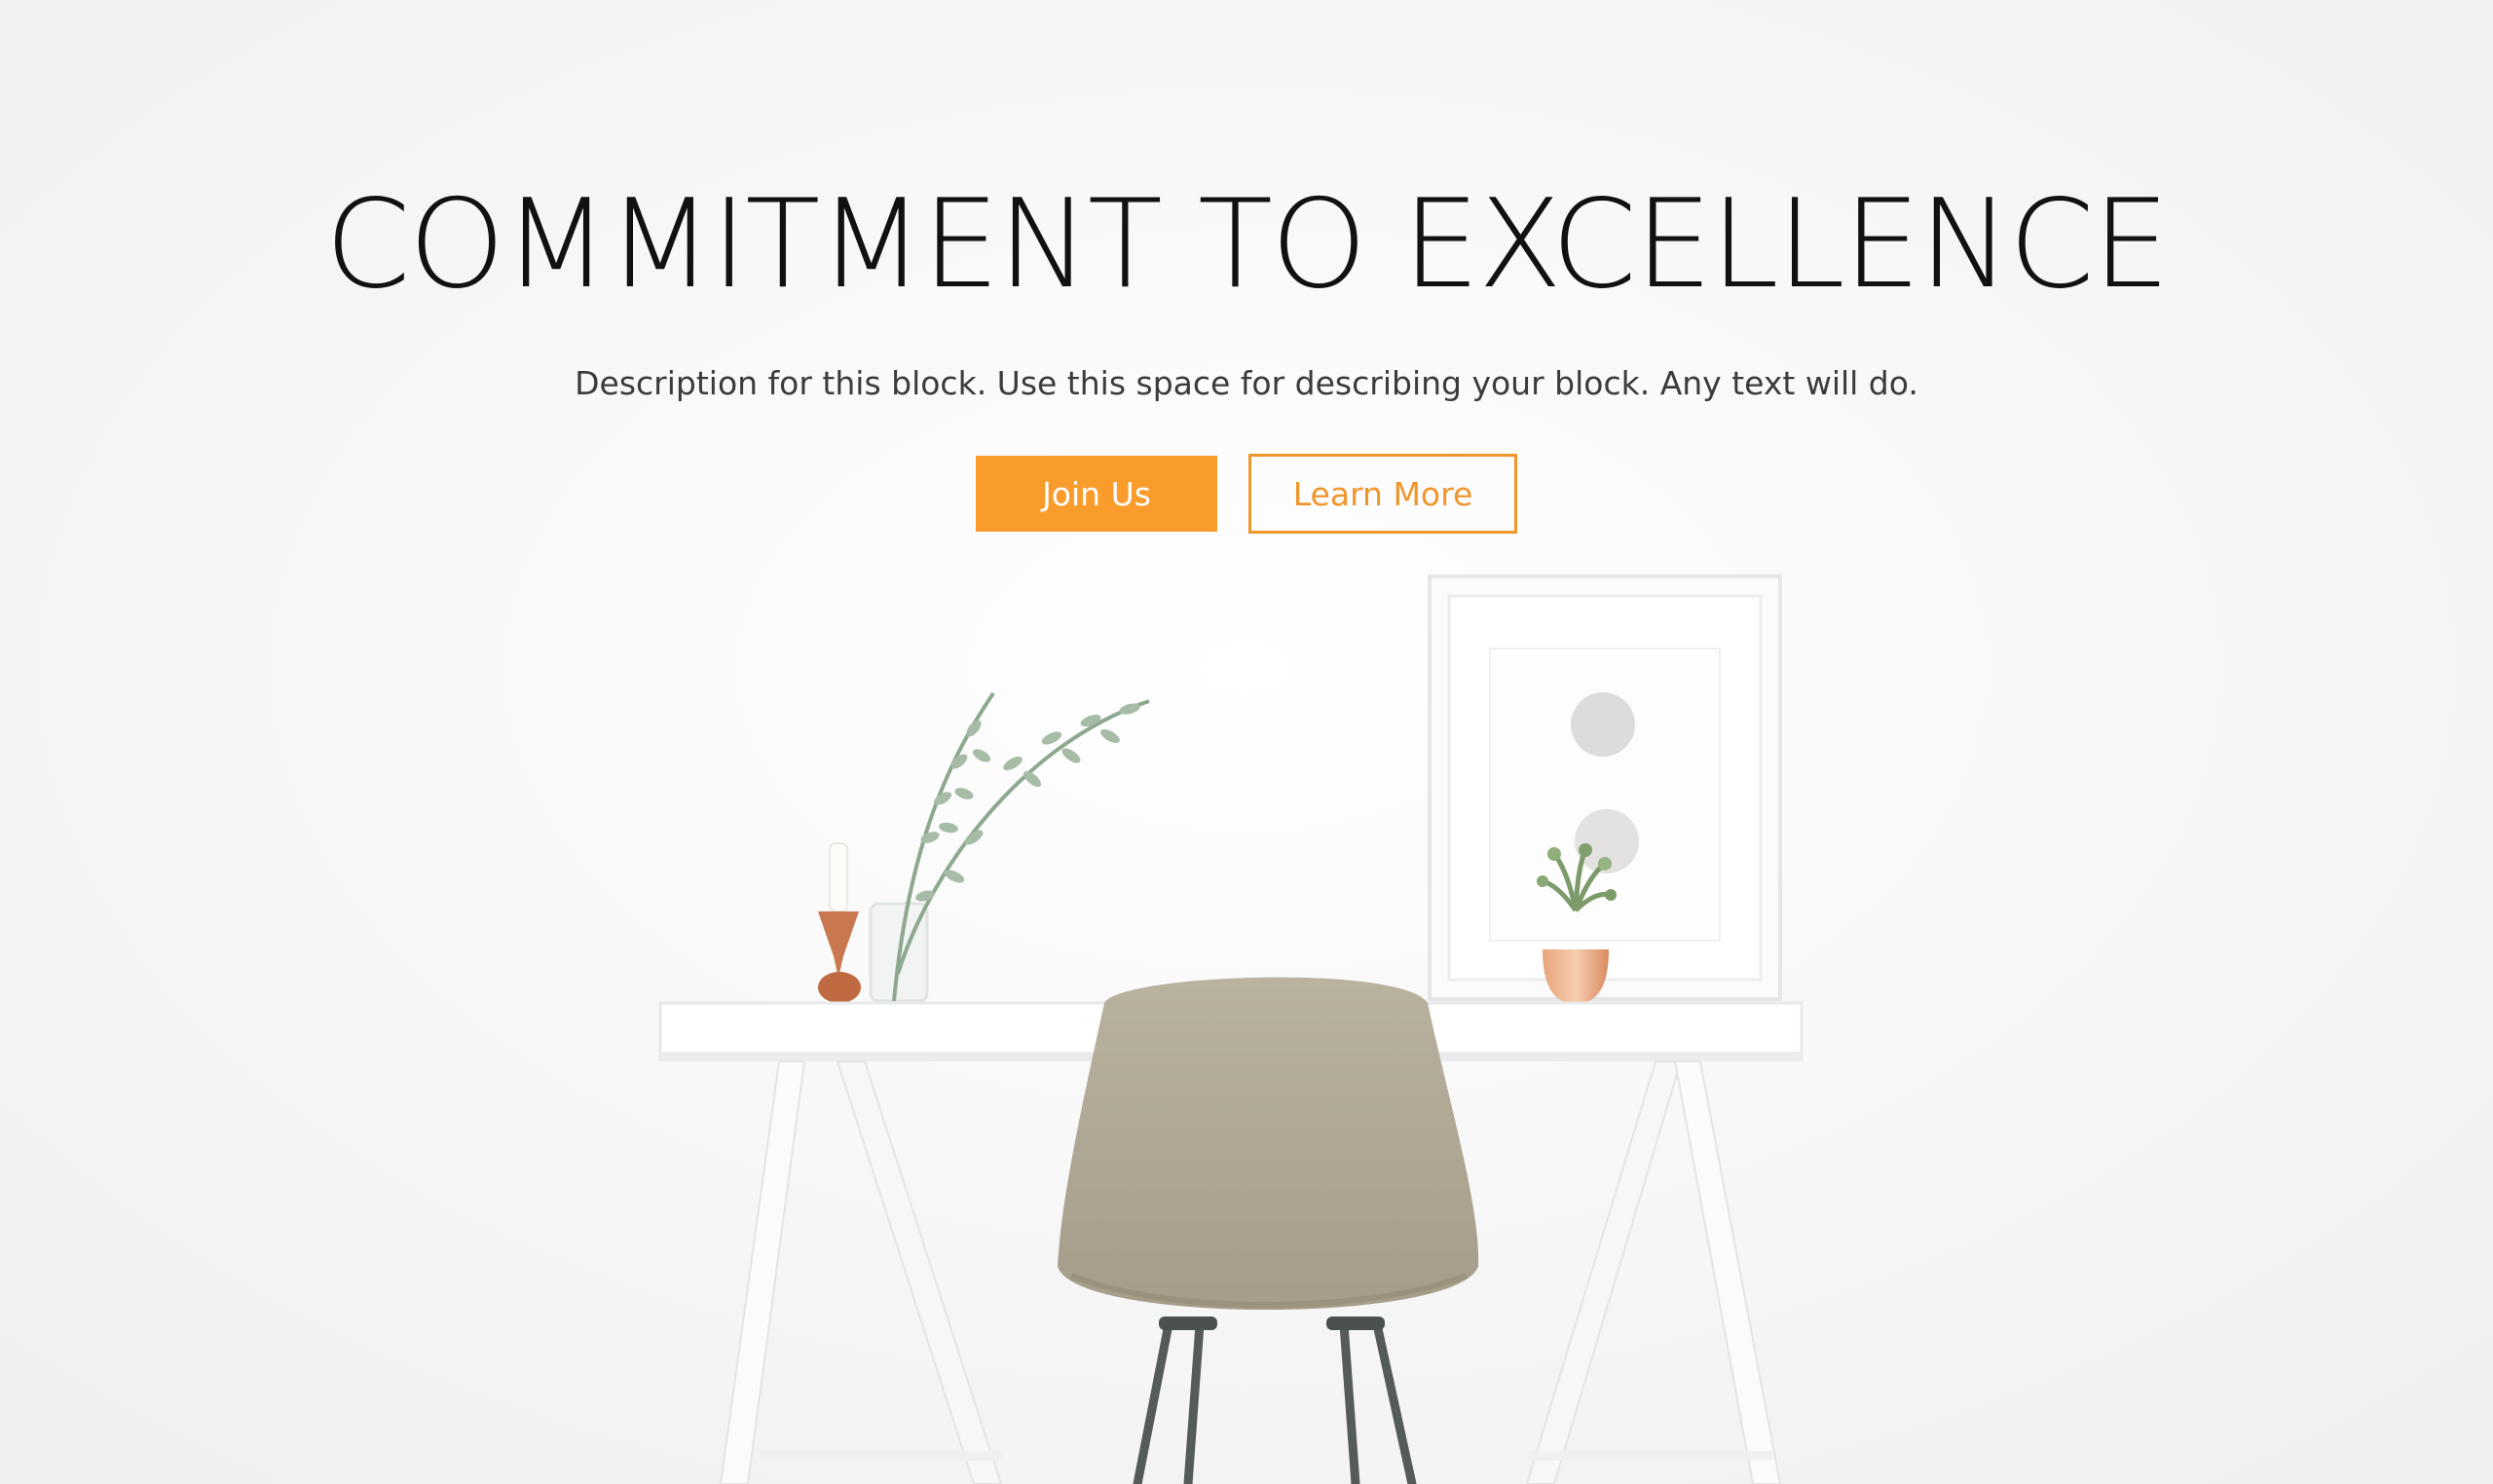 This screenshot has width=2493, height=1484. What do you see at coordinates (1605, 788) in the screenshot?
I see `picture-frame` at bounding box center [1605, 788].